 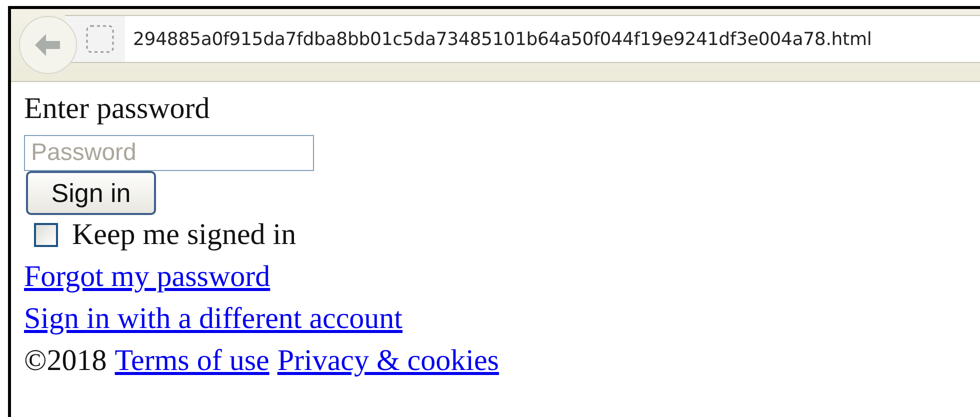 I want to click on password-field: Password, so click(x=169, y=153).